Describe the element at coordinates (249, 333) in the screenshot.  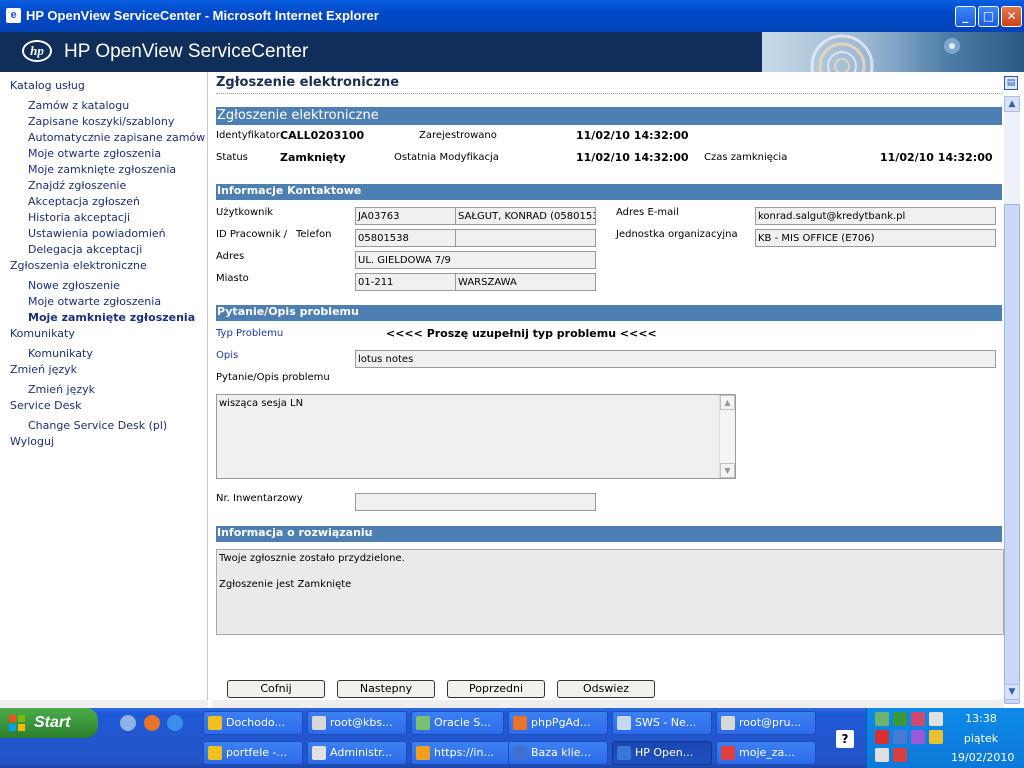
I see `problem-type-label: Typ Problemu` at that location.